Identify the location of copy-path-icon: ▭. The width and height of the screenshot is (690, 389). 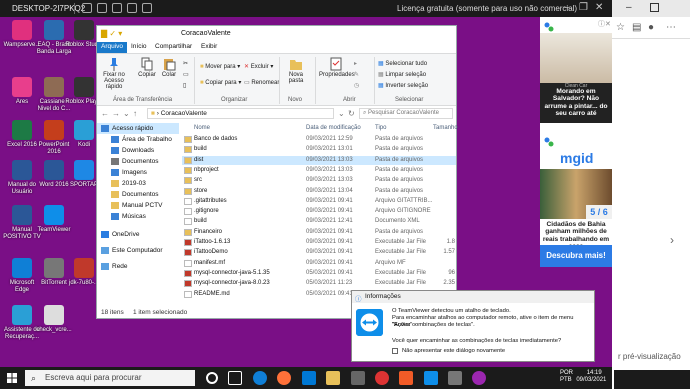
(186, 74).